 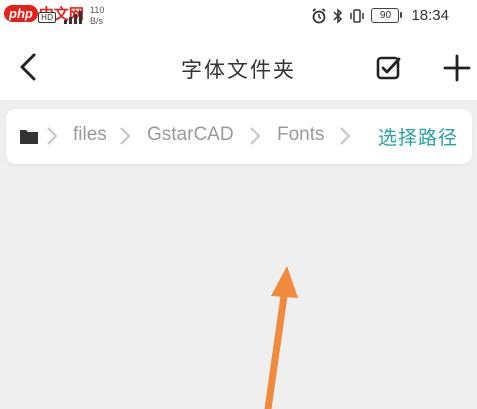 I want to click on hd-badge: HD, so click(x=47, y=17).